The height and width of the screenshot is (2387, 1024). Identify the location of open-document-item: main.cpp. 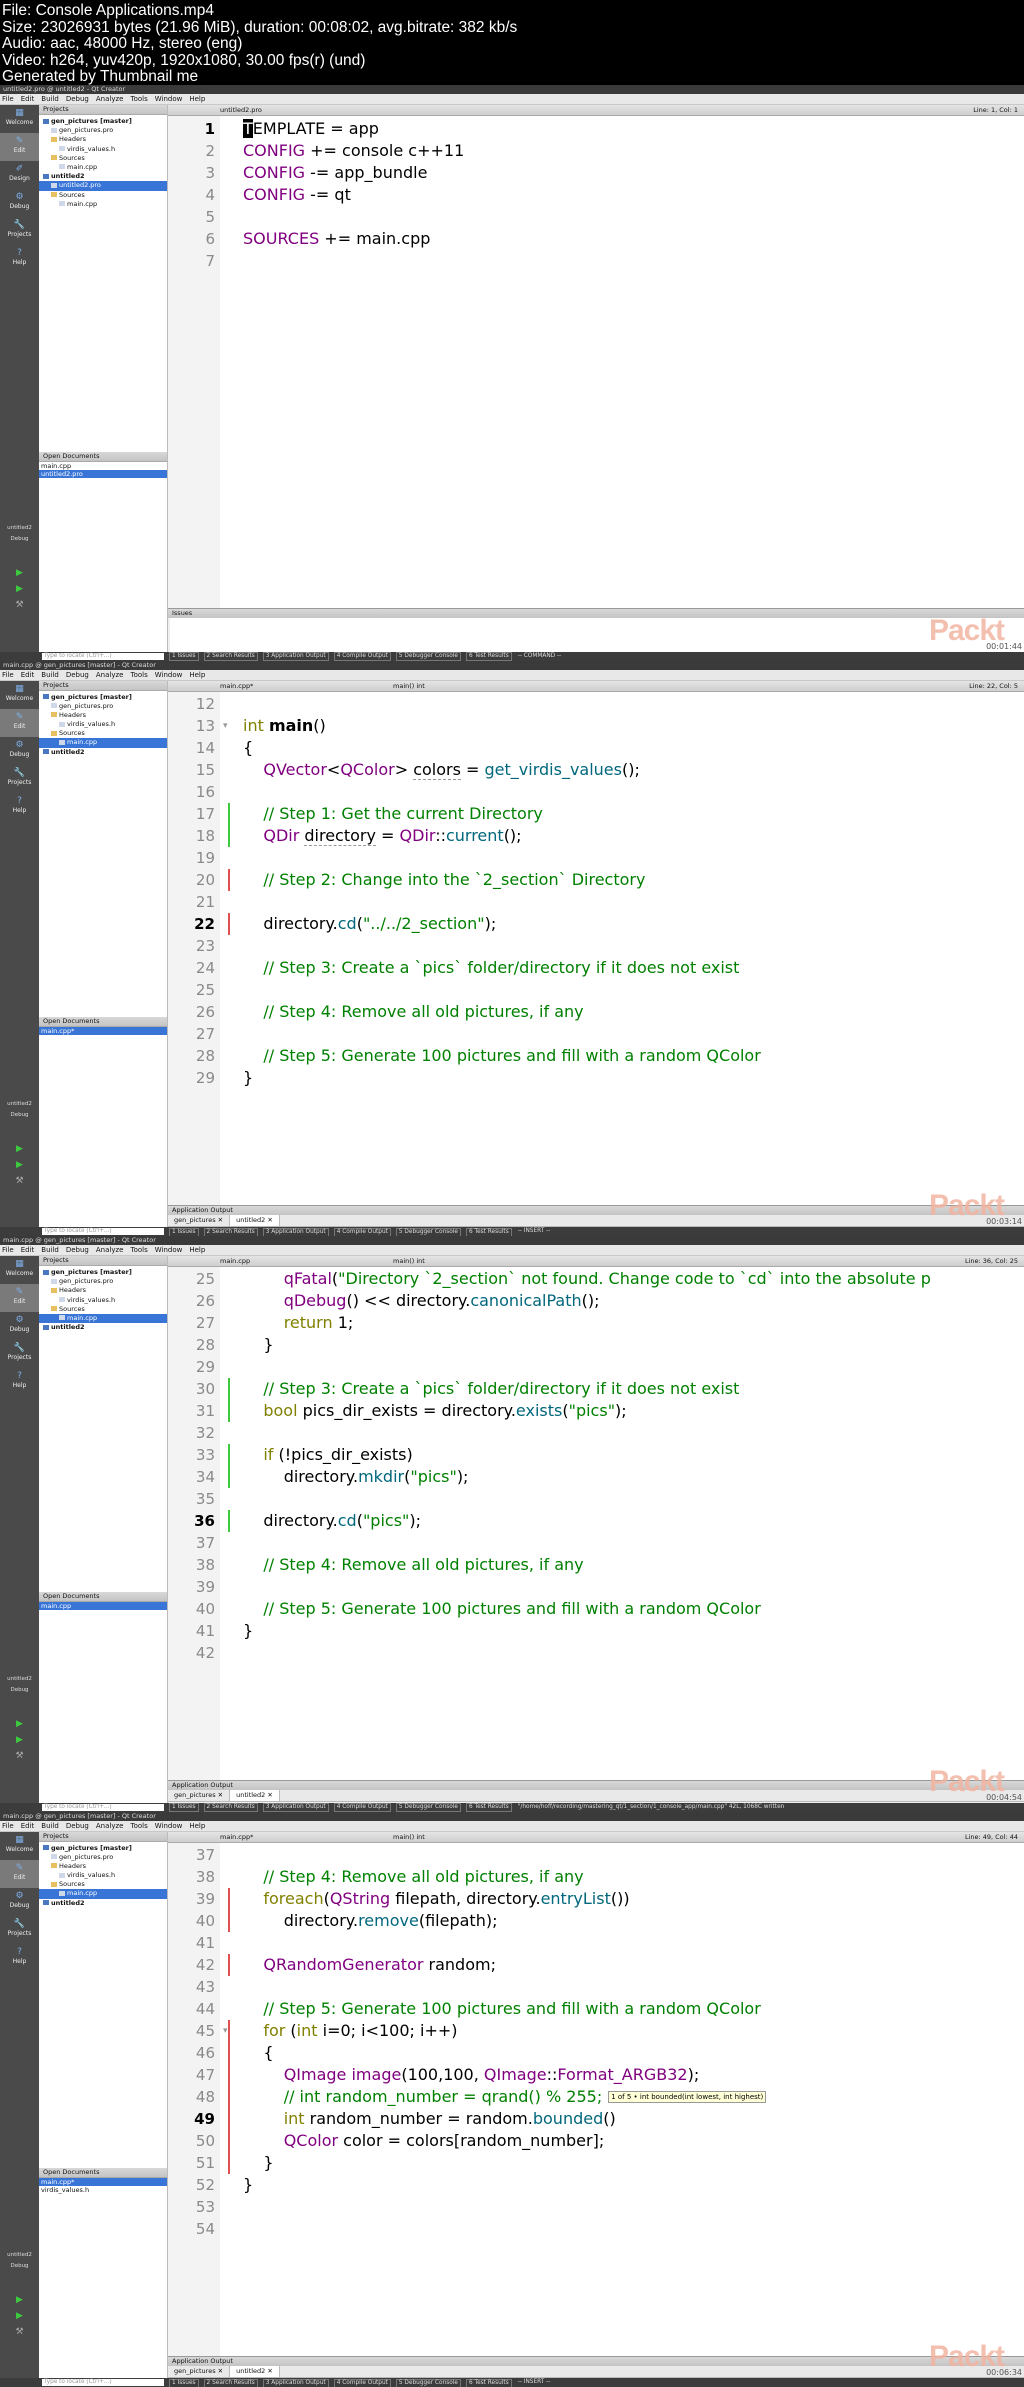
(103, 466).